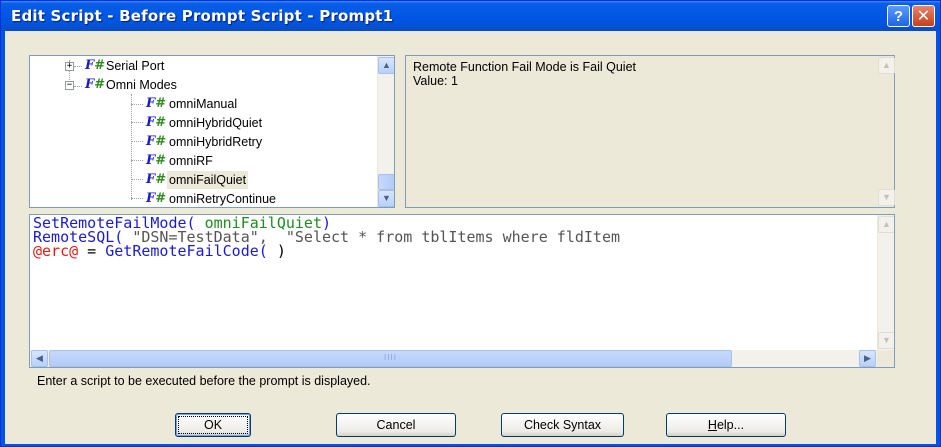 This screenshot has height=447, width=941. I want to click on arrow-left-icon: ◀, so click(39, 358).